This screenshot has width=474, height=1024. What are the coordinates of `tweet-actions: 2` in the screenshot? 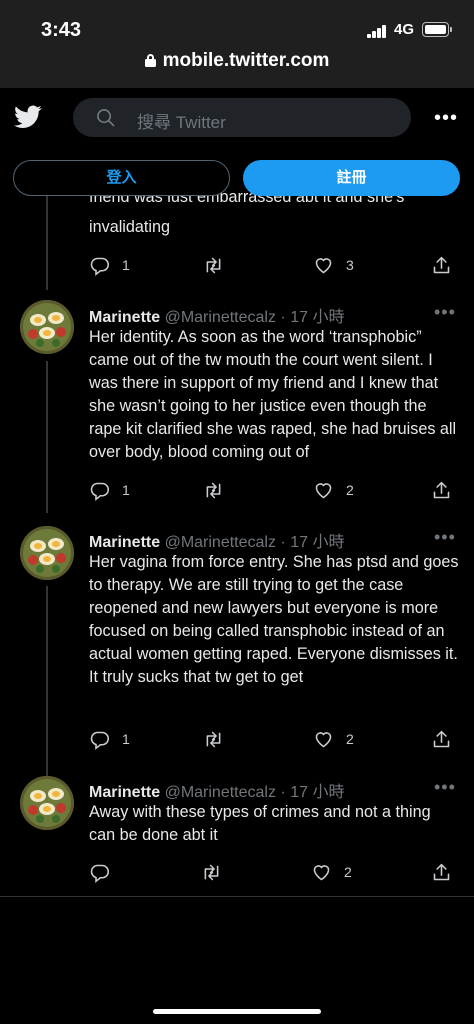 It's located at (274, 873).